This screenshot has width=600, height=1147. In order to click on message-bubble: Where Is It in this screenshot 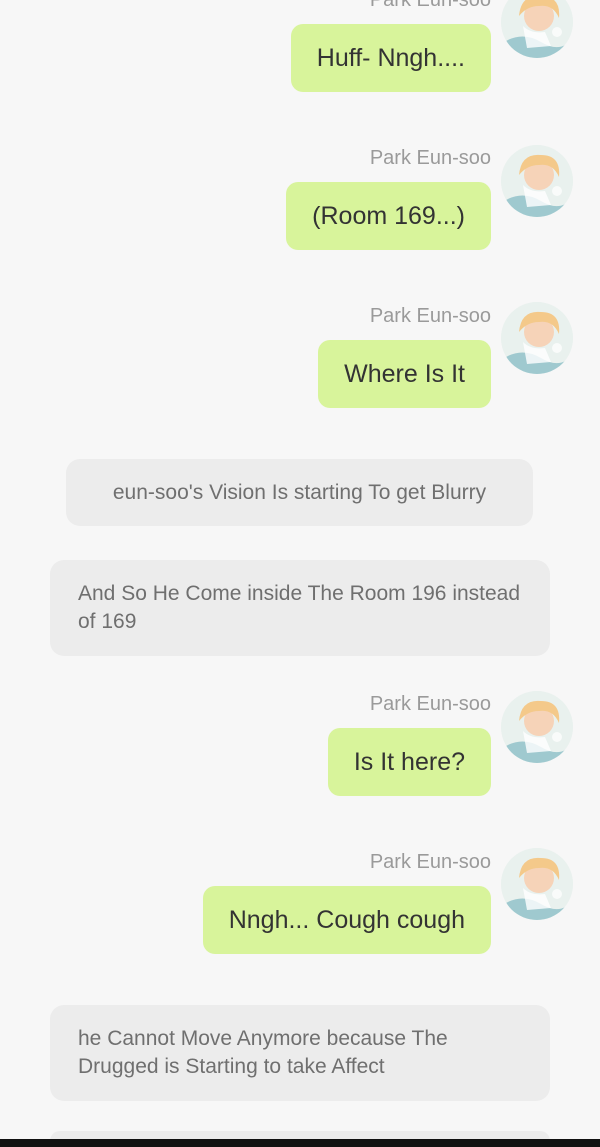, I will do `click(404, 374)`.